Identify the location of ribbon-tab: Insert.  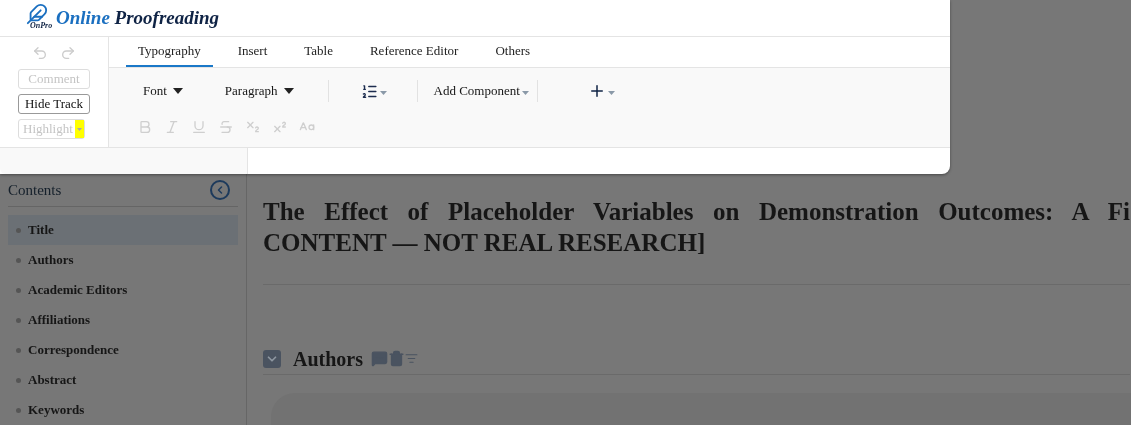
(252, 51).